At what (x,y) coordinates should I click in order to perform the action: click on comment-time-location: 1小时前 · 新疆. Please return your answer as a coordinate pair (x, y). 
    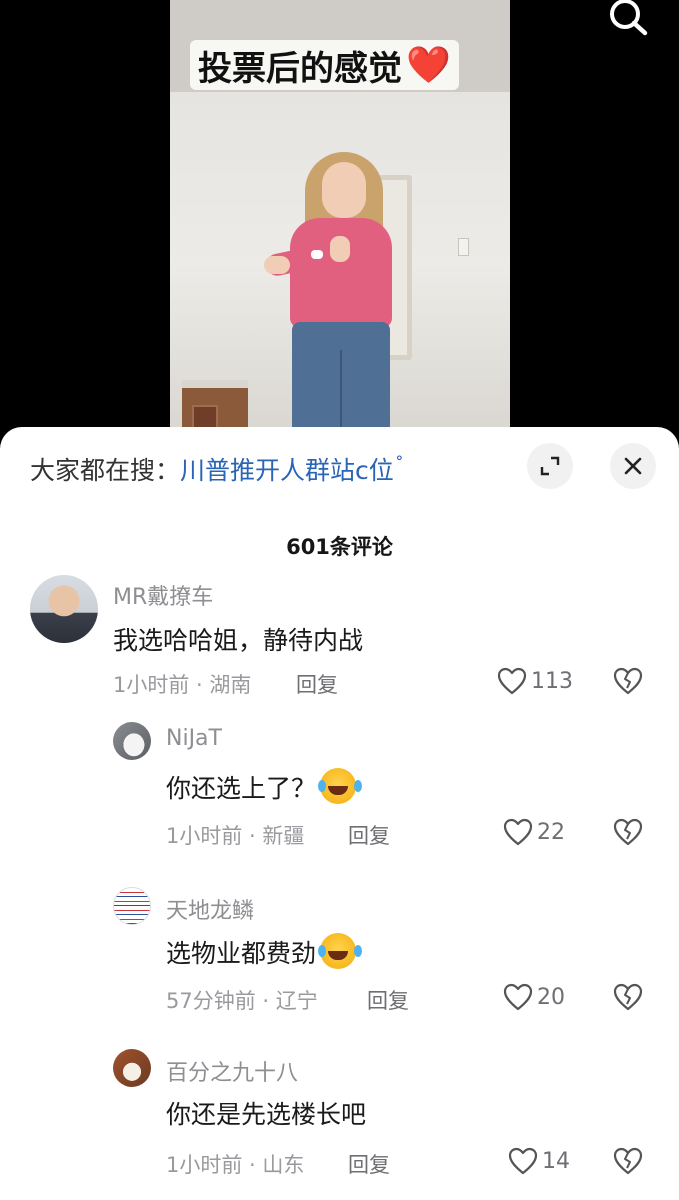
    Looking at the image, I should click on (235, 836).